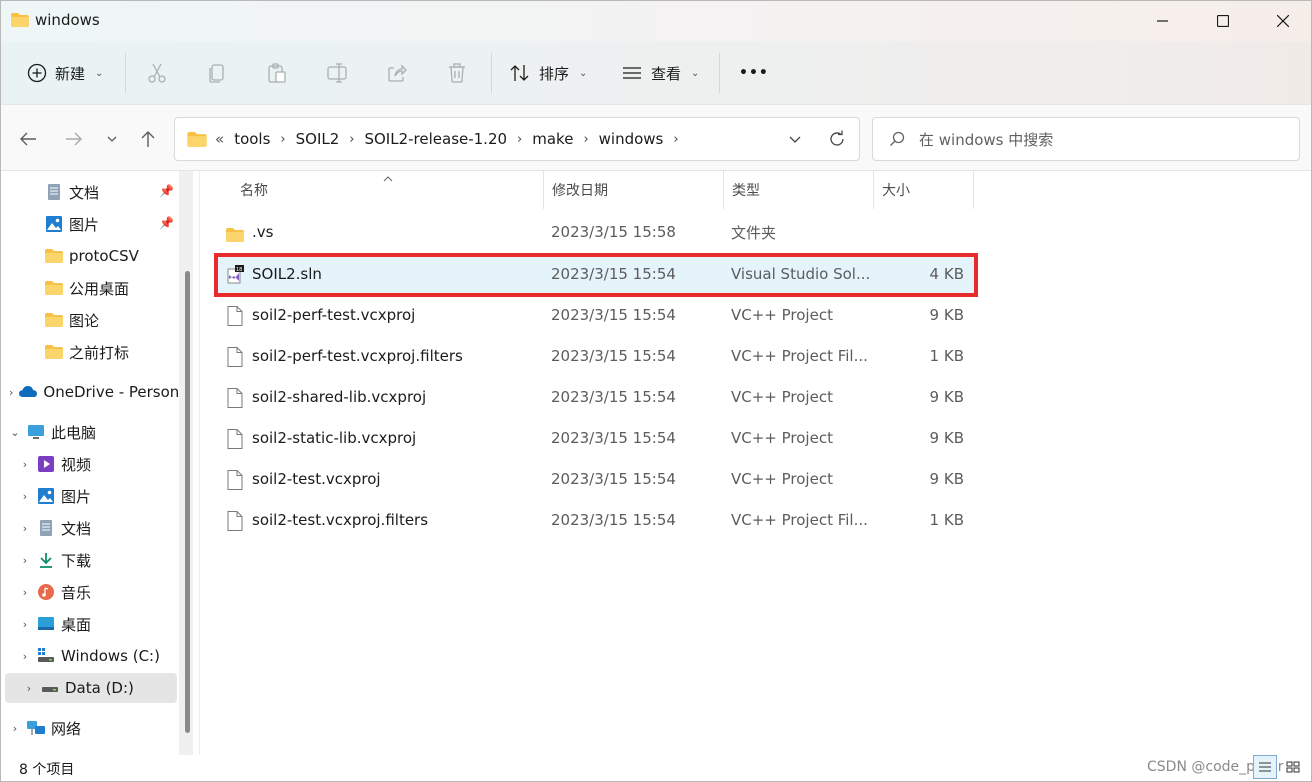 The width and height of the screenshot is (1312, 782). Describe the element at coordinates (90, 528) in the screenshot. I see `sidebar-item-documents: › 文档` at that location.